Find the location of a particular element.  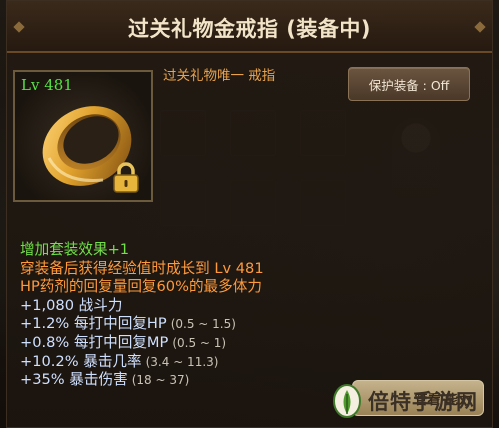

growth-description: 穿装备后获得经验值时成长到 Lv 481 is located at coordinates (142, 268).